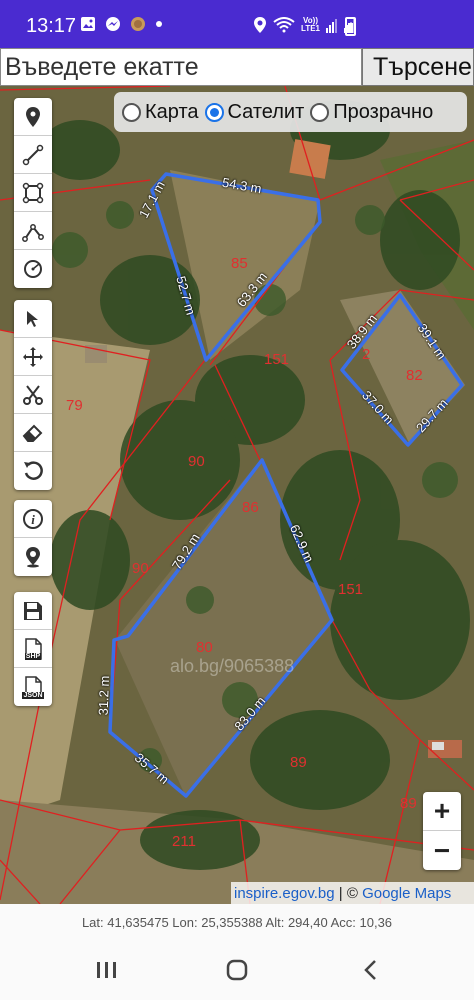  I want to click on zoom-out-button: −, so click(442, 850).